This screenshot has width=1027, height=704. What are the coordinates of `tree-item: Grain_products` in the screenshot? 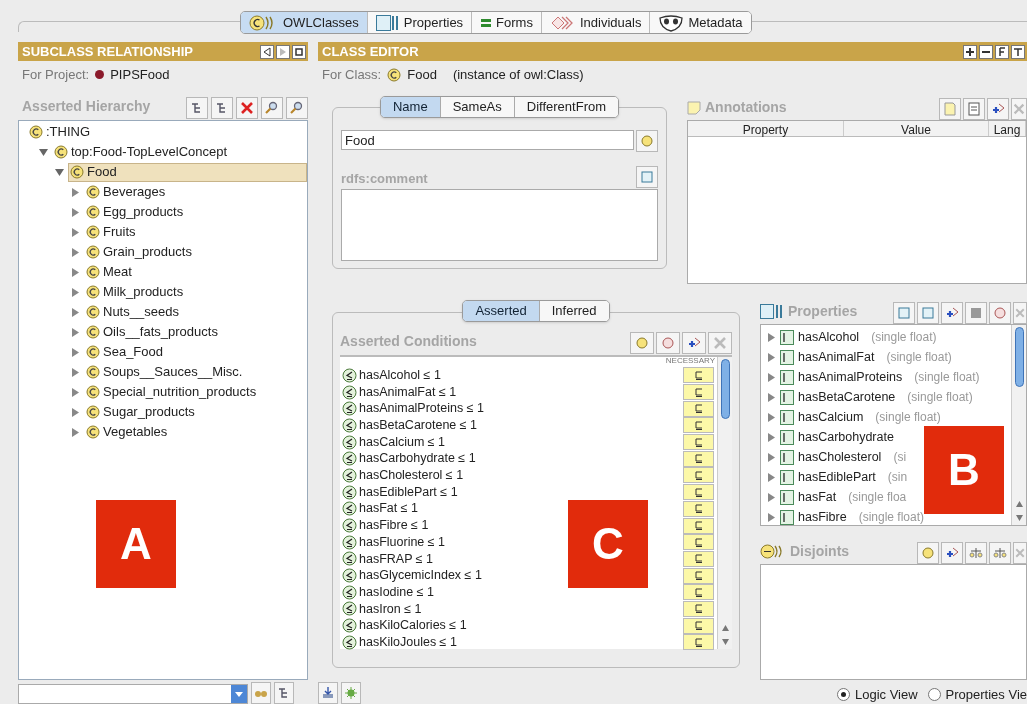 It's located at (138, 252).